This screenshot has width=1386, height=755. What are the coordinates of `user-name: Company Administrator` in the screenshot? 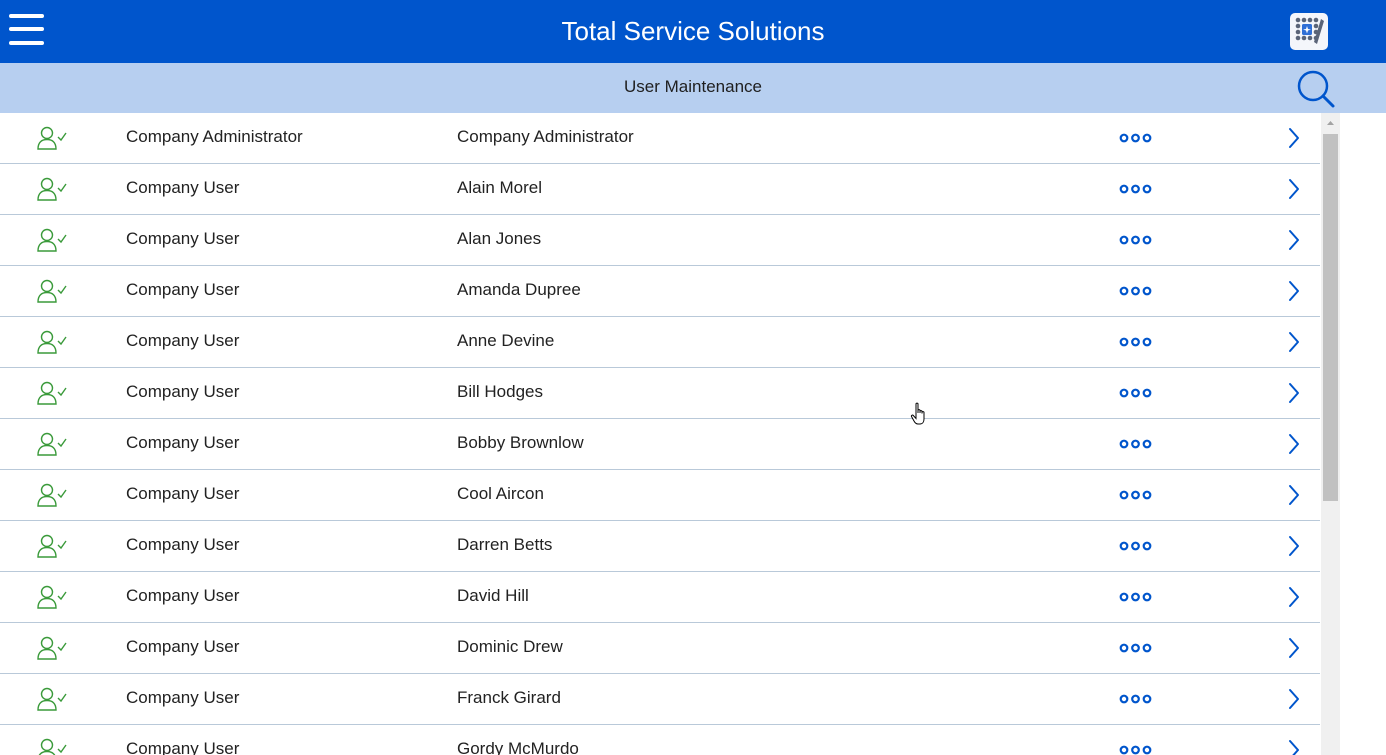 It's located at (545, 136).